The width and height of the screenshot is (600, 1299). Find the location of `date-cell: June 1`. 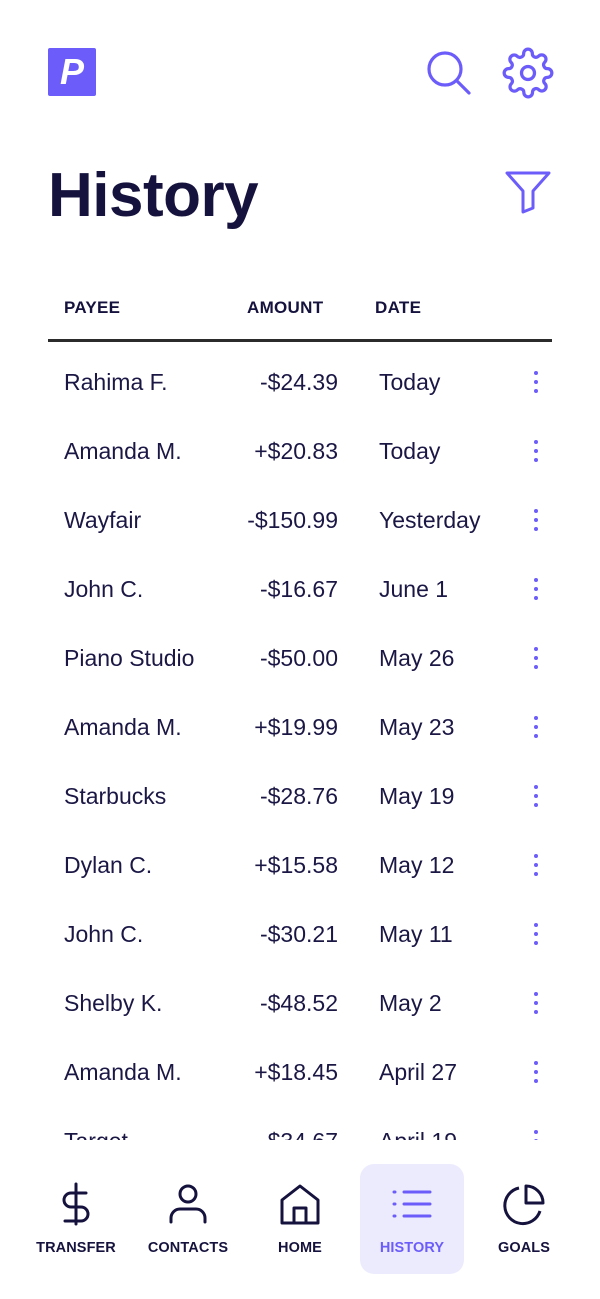

date-cell: June 1 is located at coordinates (414, 589).